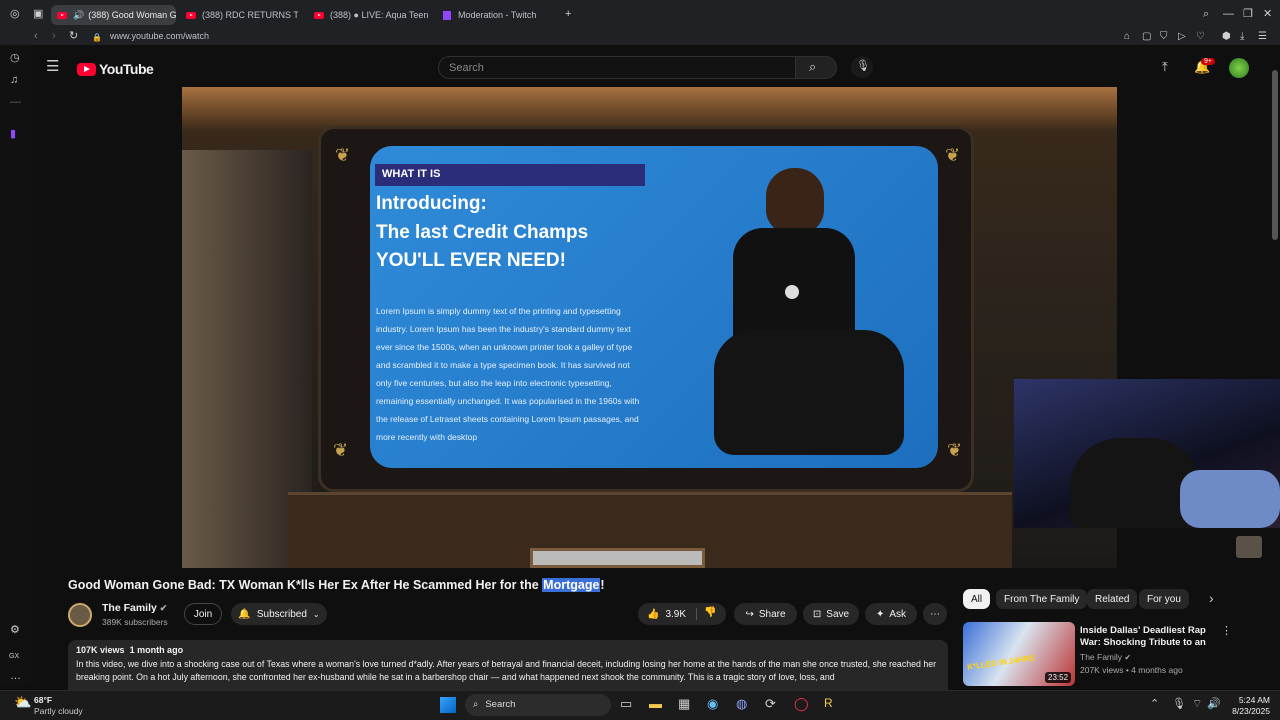 The width and height of the screenshot is (1280, 720). Describe the element at coordinates (497, 15) in the screenshot. I see `tab-moderation-twitch: Moderation - Twitch` at that location.